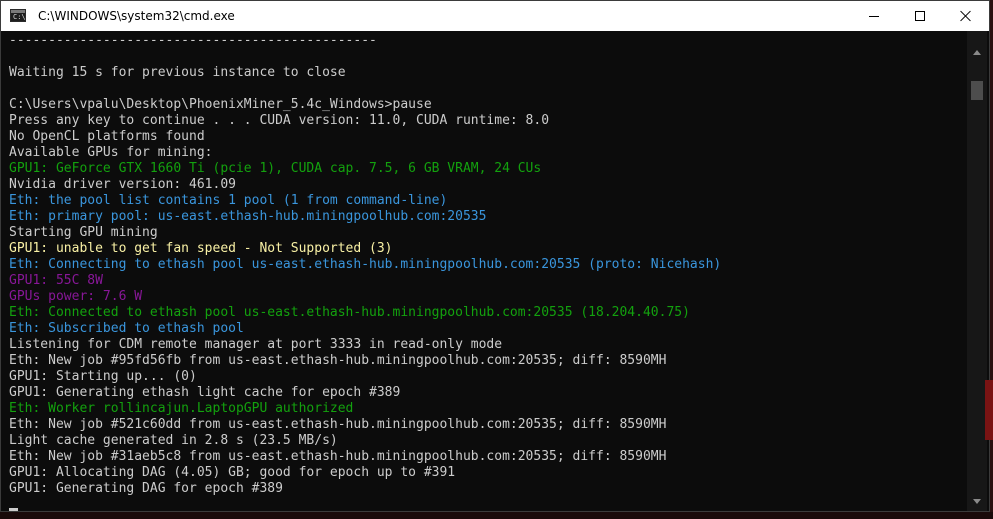 The image size is (993, 519). I want to click on minimize-button, so click(874, 16).